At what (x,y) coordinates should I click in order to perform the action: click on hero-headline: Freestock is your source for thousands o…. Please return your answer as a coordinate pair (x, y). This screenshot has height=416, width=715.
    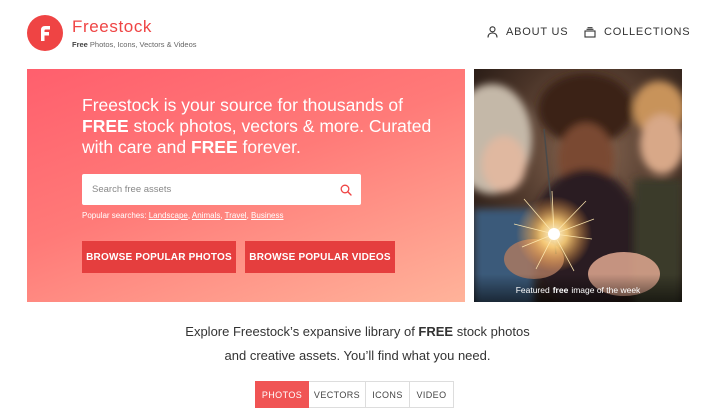
    Looking at the image, I should click on (257, 126).